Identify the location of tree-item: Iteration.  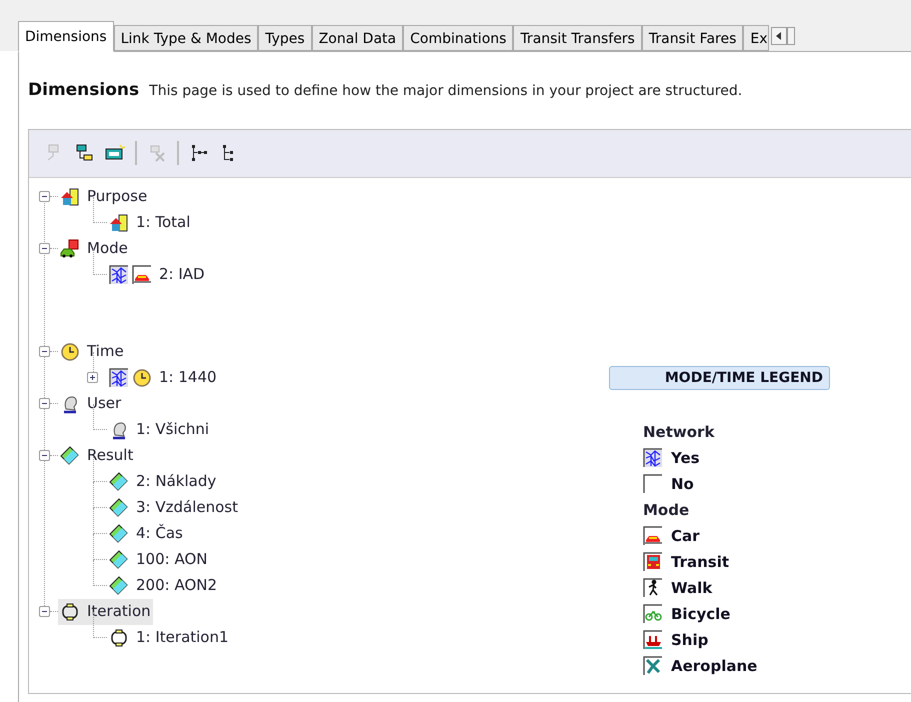
(105, 611).